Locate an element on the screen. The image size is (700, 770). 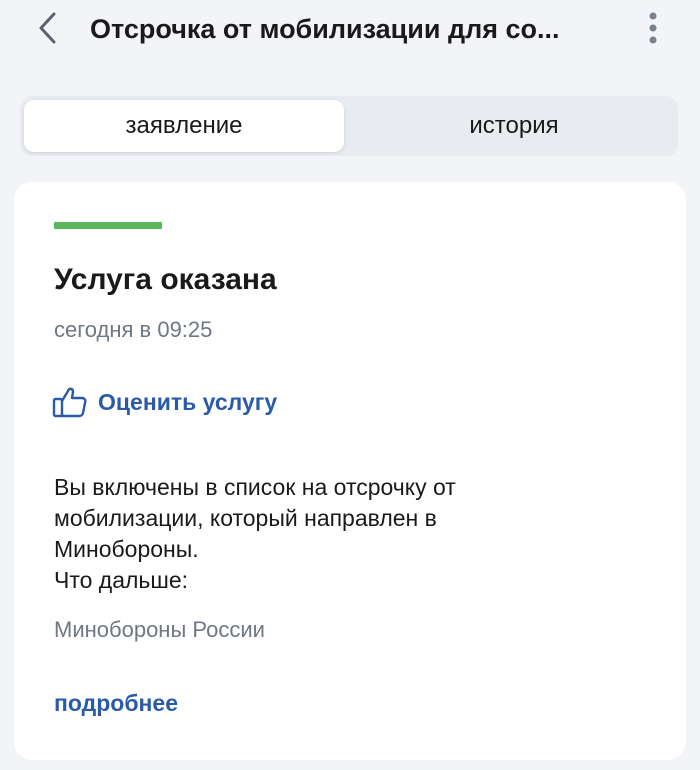
rate-service-button: Оценить услугу is located at coordinates (164, 402).